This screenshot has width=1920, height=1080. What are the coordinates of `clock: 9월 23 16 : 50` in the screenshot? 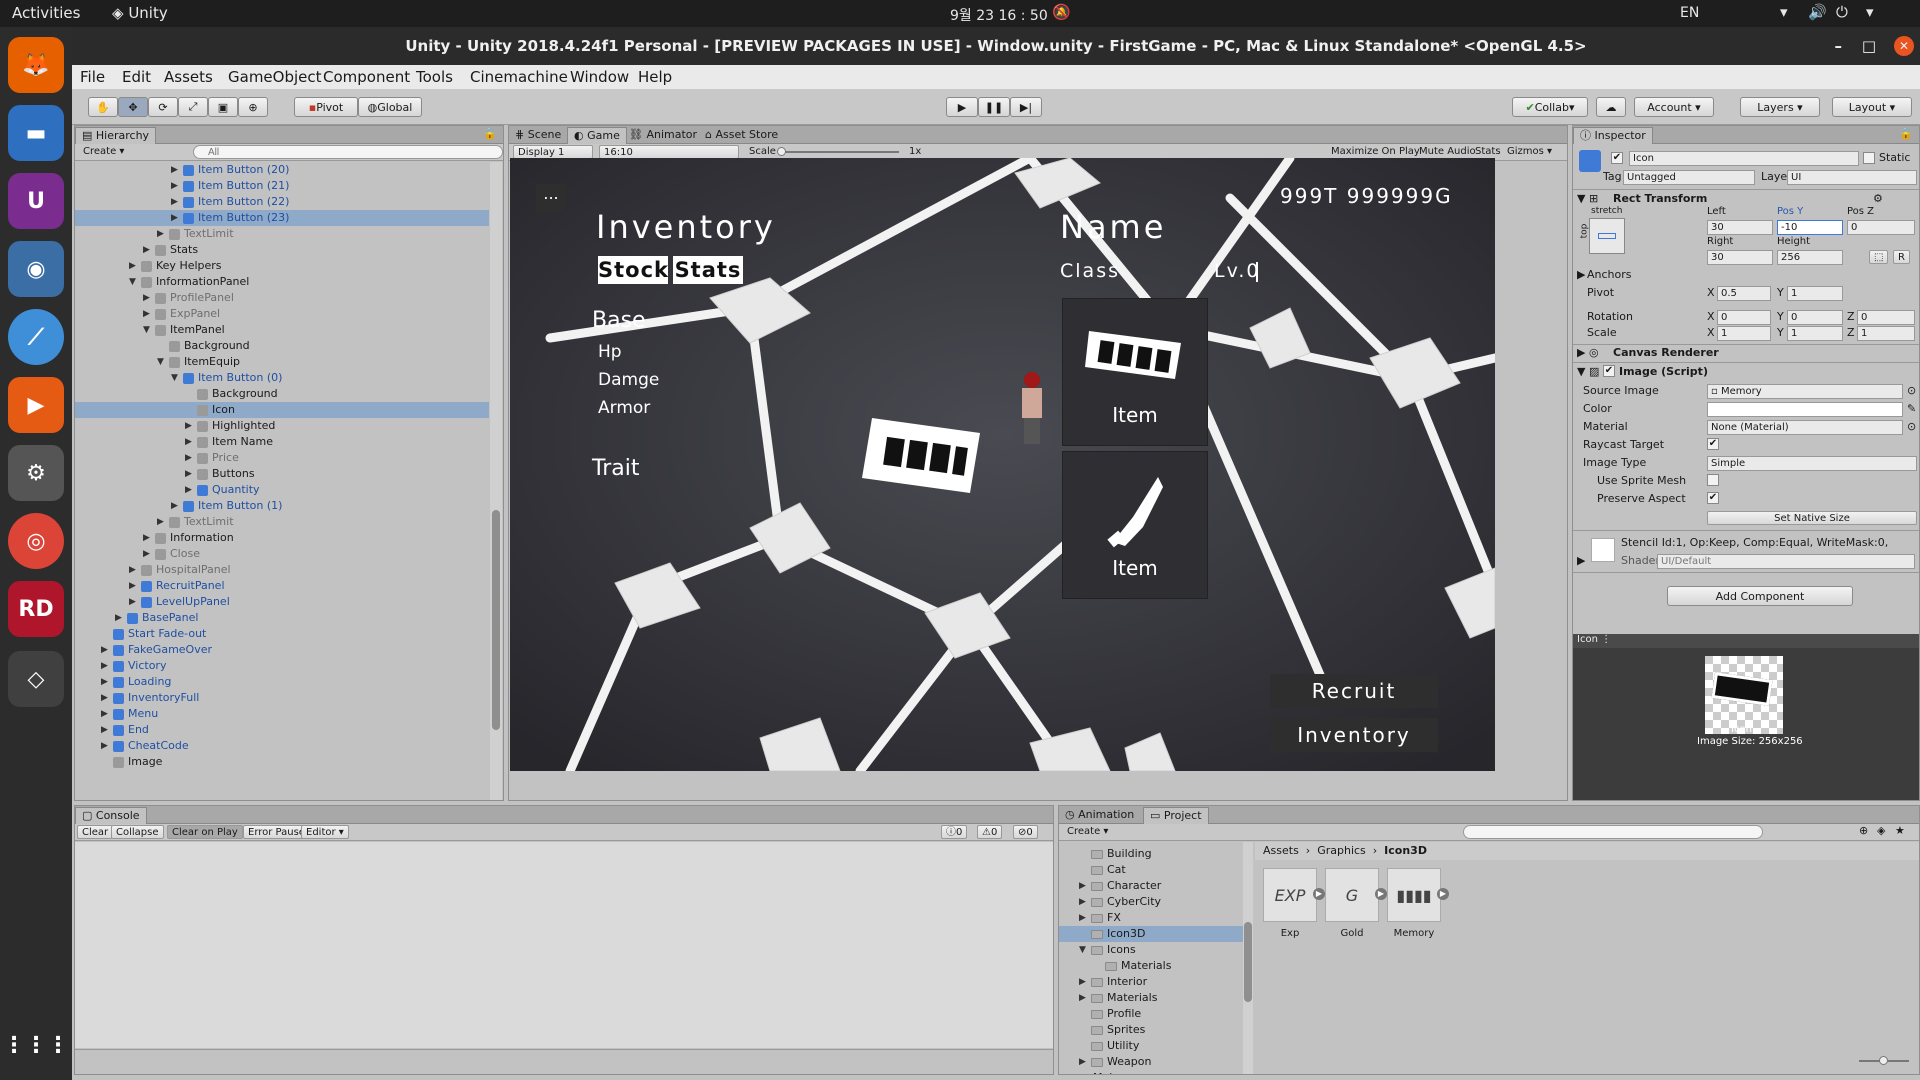 It's located at (999, 15).